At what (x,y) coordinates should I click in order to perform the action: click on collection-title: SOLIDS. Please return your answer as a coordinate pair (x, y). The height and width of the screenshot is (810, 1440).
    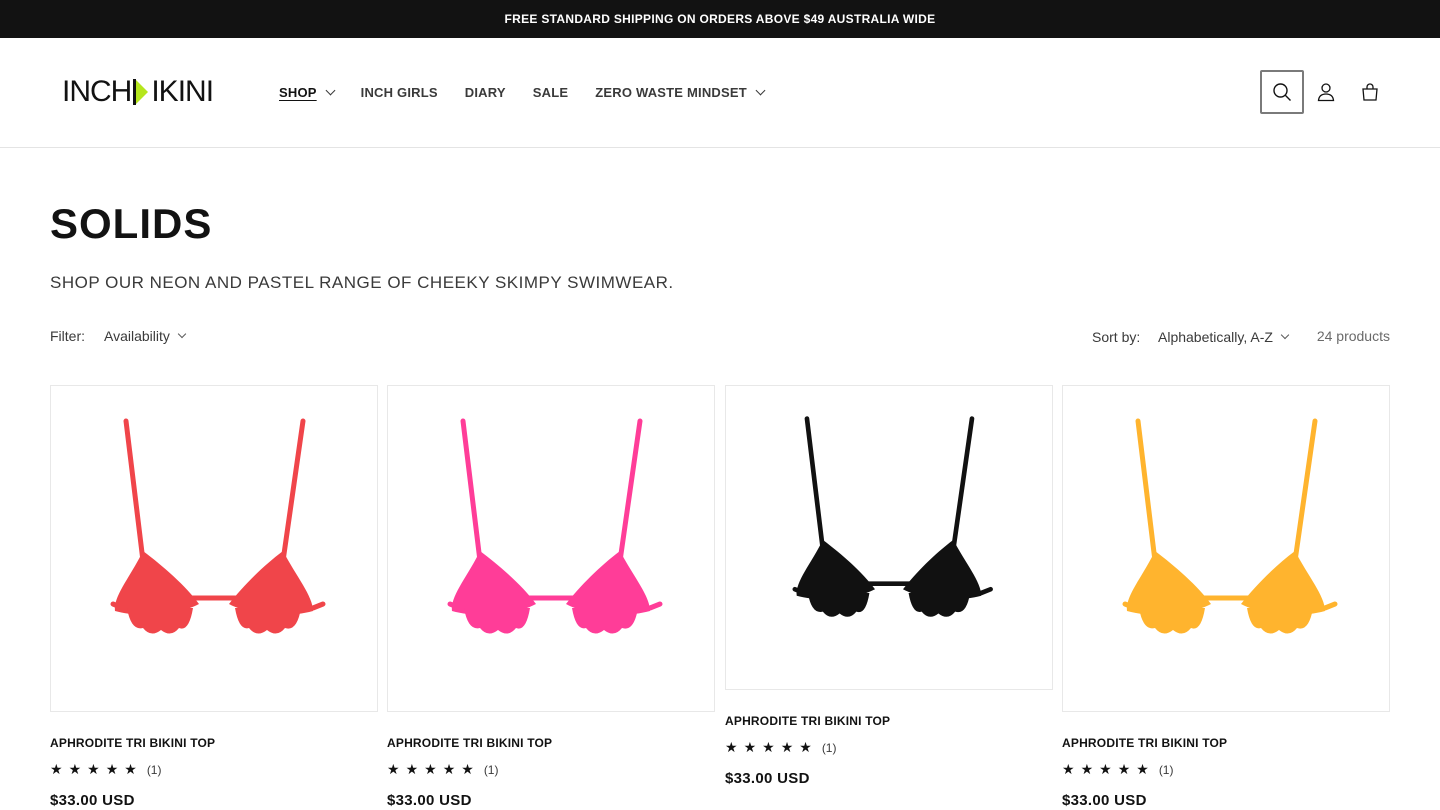
    Looking at the image, I should click on (131, 223).